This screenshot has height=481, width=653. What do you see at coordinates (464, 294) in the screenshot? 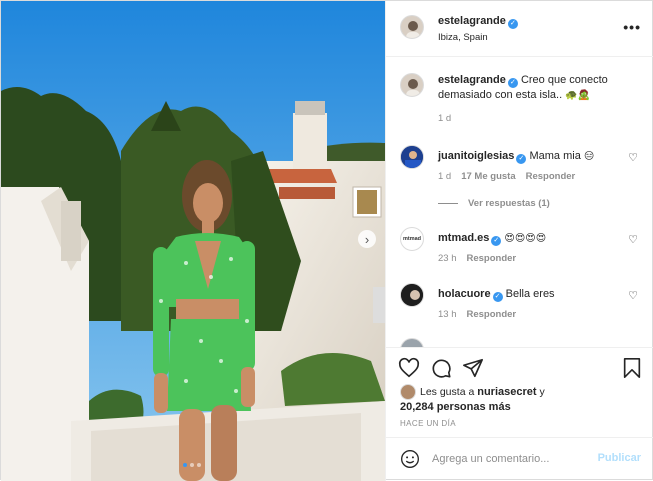
I see `comment-username: holacuore` at bounding box center [464, 294].